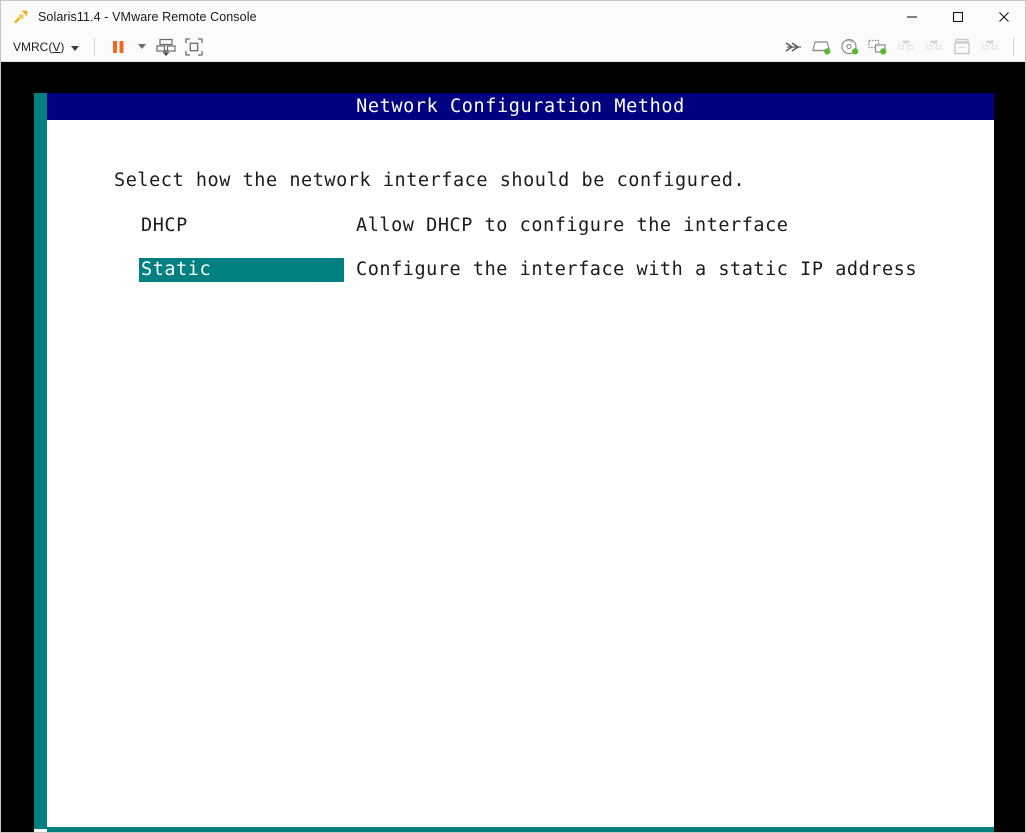  I want to click on close-button, so click(1003, 16).